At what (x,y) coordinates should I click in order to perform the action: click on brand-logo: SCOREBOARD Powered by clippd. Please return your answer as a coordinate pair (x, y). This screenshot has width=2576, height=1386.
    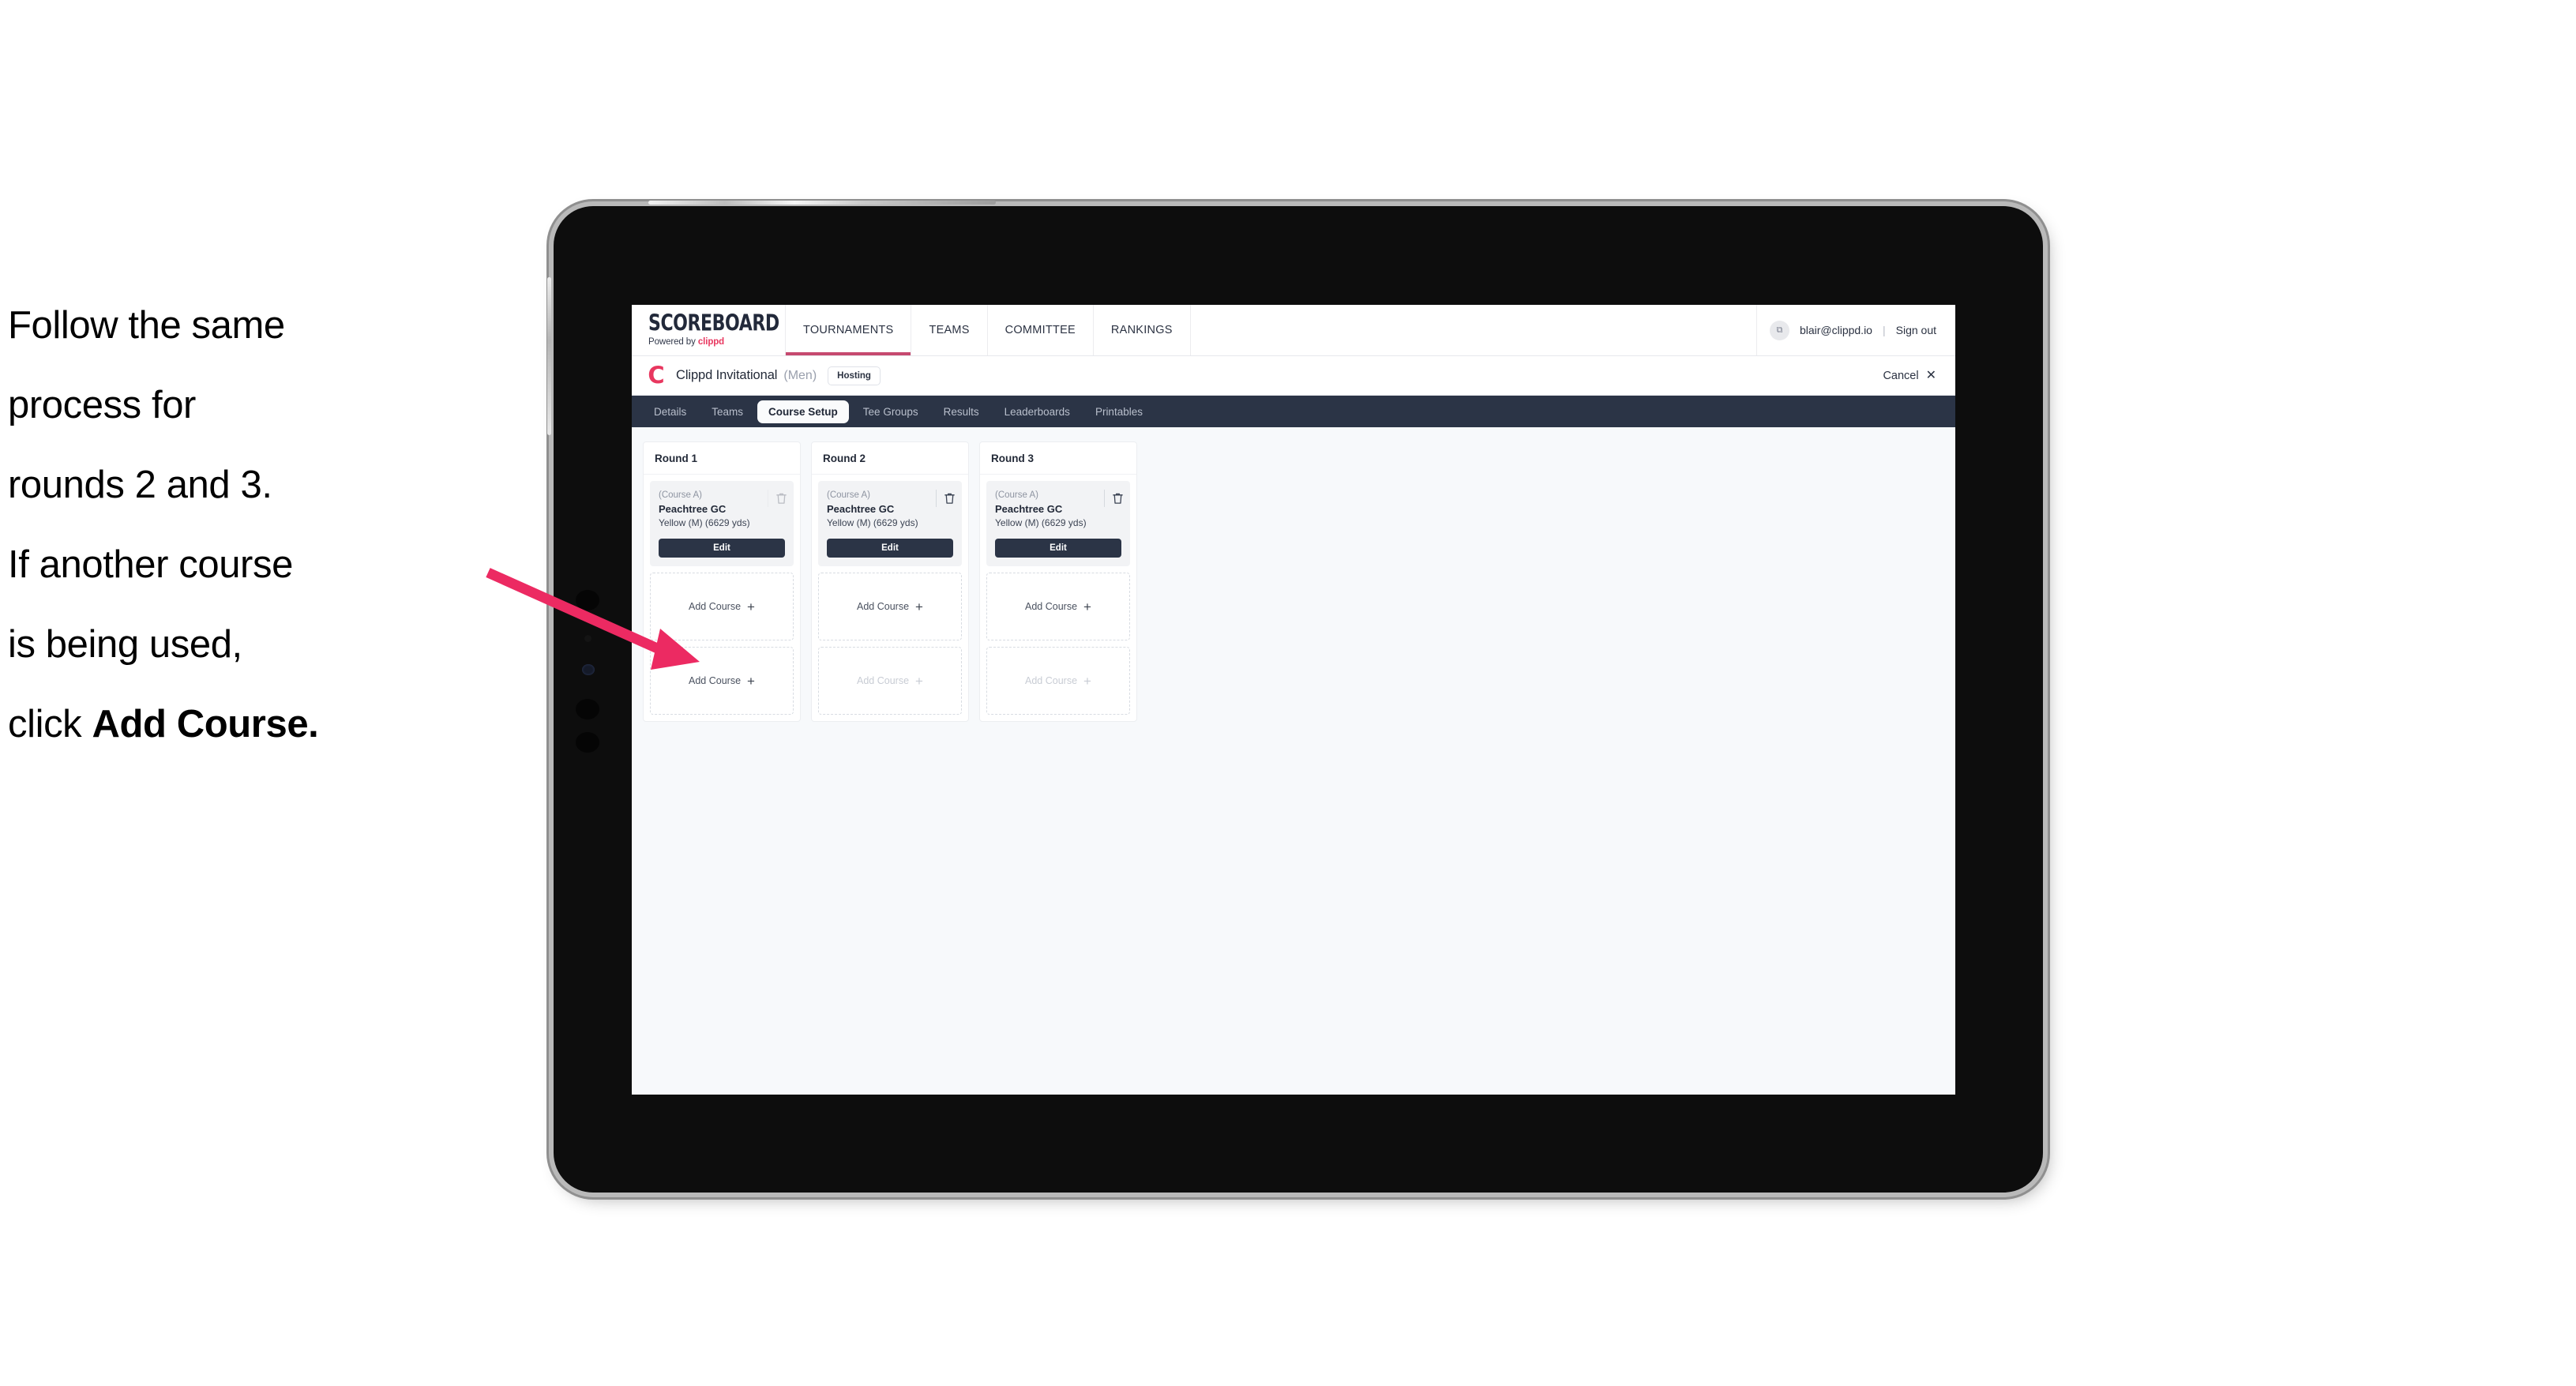
    Looking at the image, I should click on (709, 330).